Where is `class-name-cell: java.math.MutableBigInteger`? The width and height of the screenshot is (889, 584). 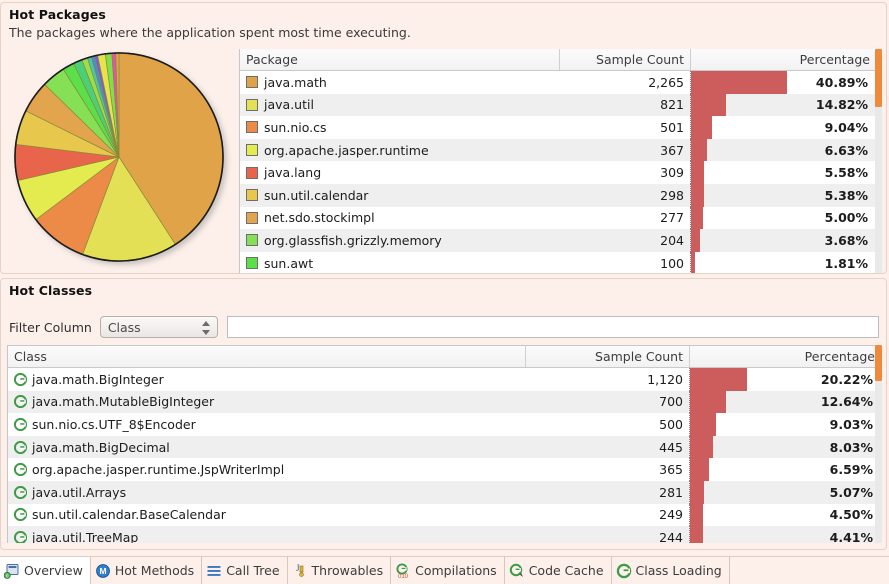 class-name-cell: java.math.MutableBigInteger is located at coordinates (267, 402).